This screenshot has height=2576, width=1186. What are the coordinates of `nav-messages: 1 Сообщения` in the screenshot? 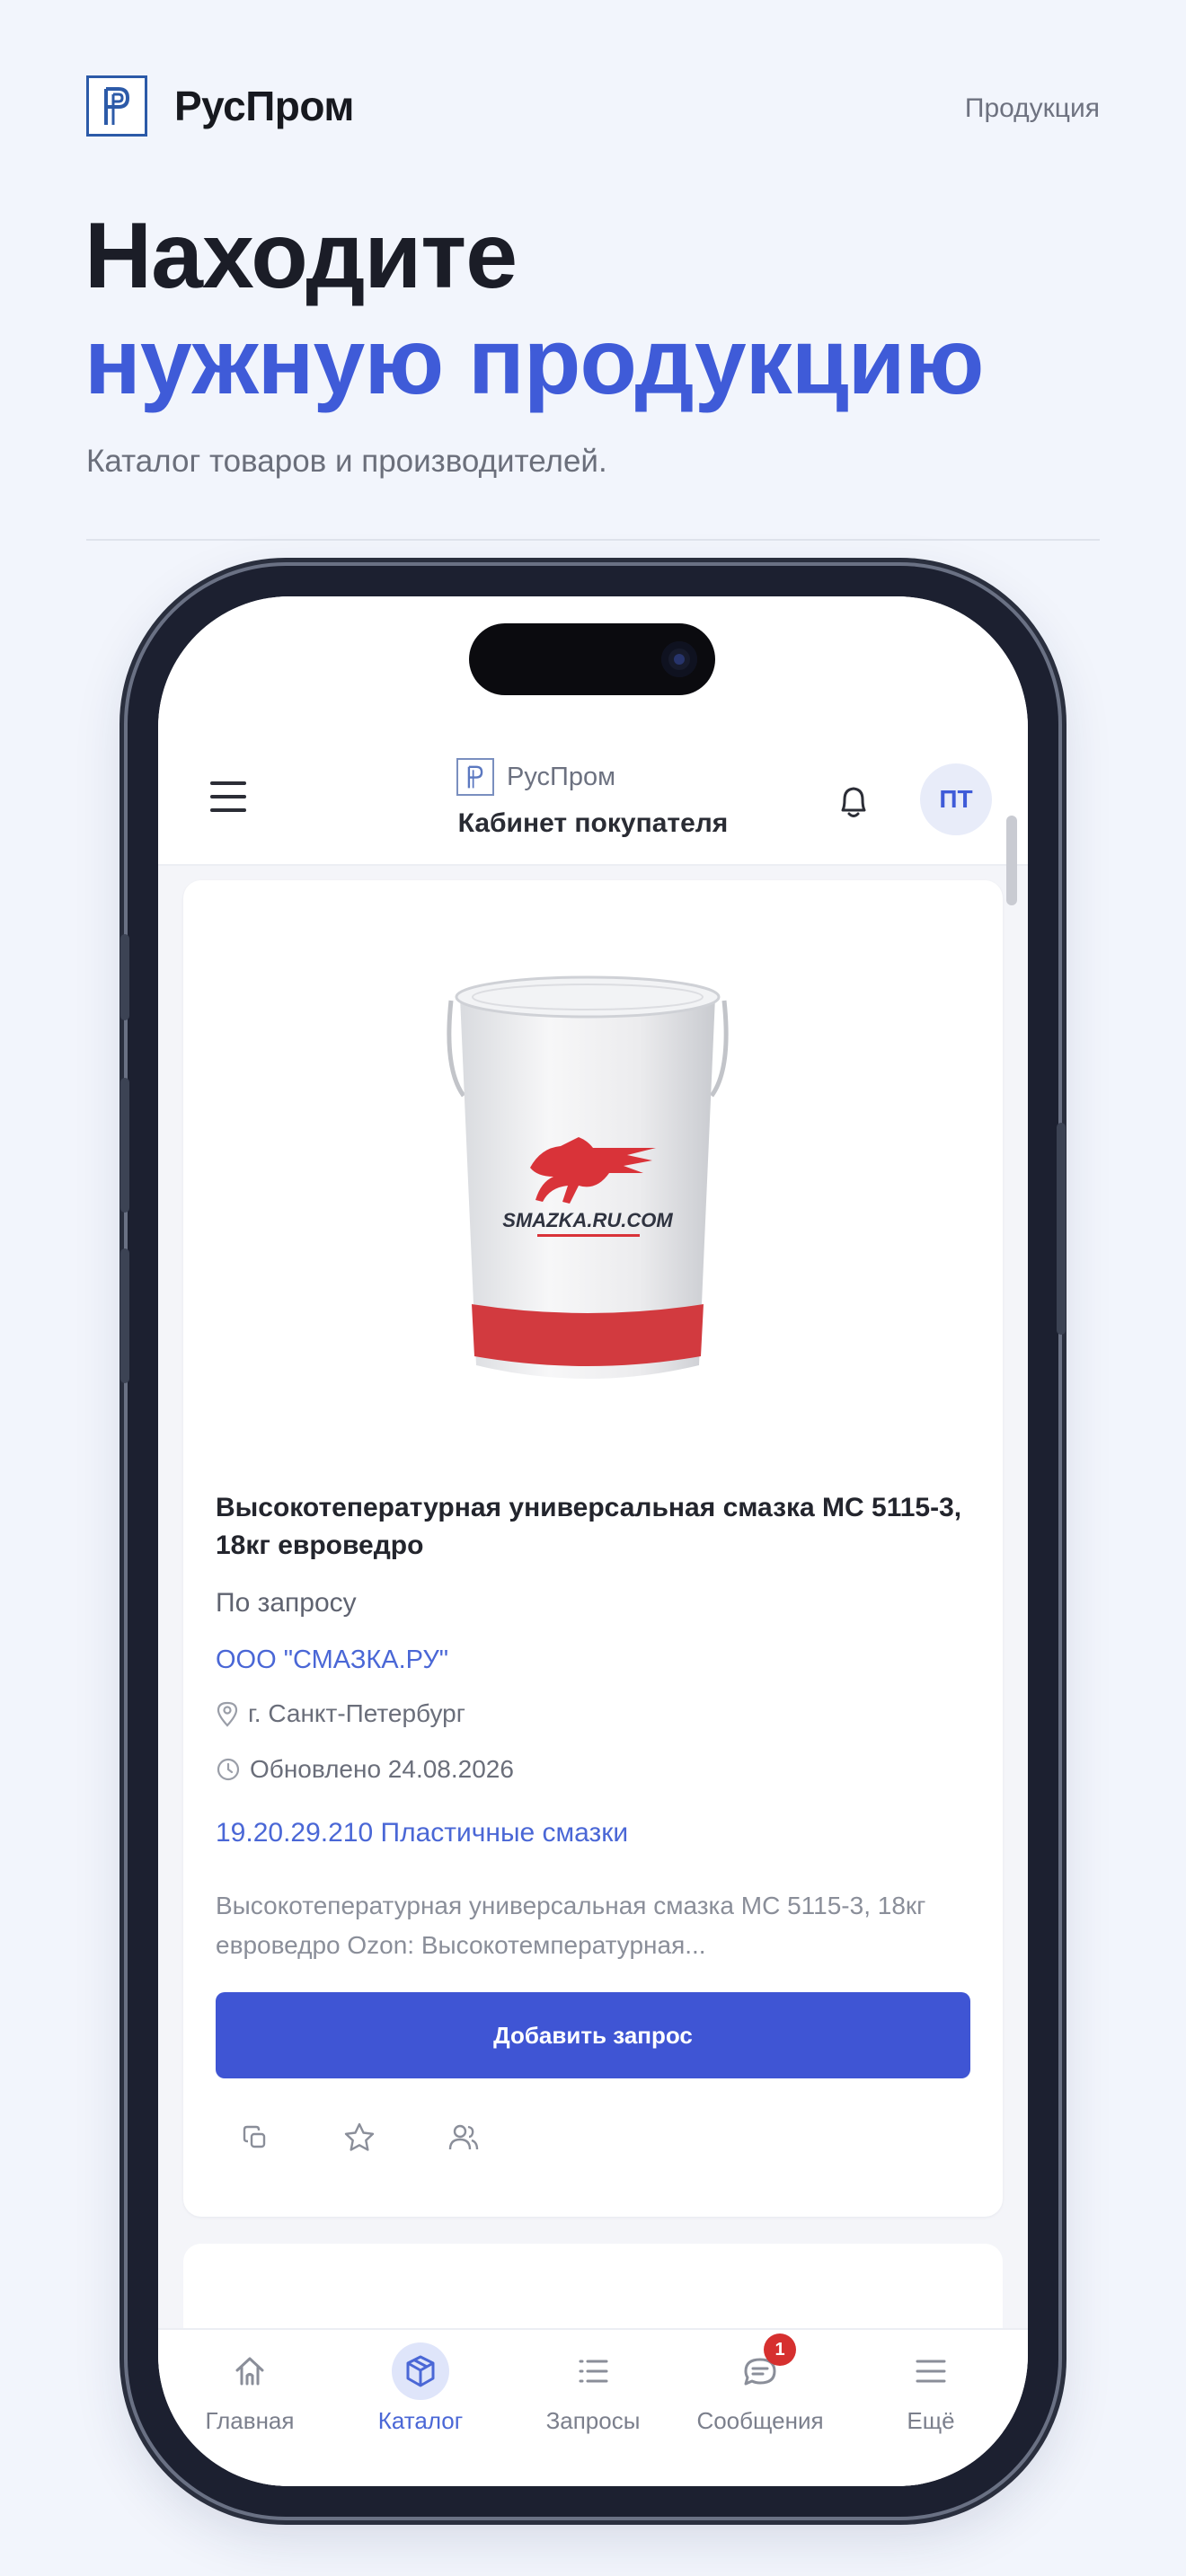 It's located at (760, 2384).